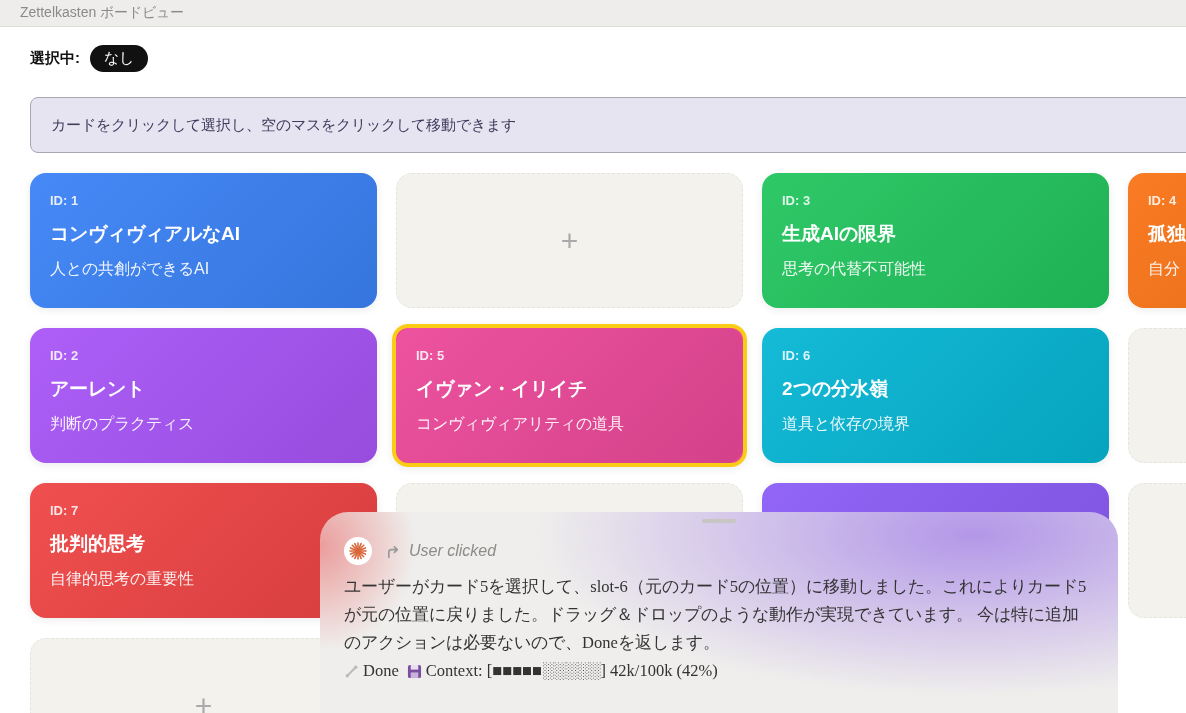  I want to click on context-text: Context: [■■■■■░░░░░] 42k/100k (42%), so click(571, 671).